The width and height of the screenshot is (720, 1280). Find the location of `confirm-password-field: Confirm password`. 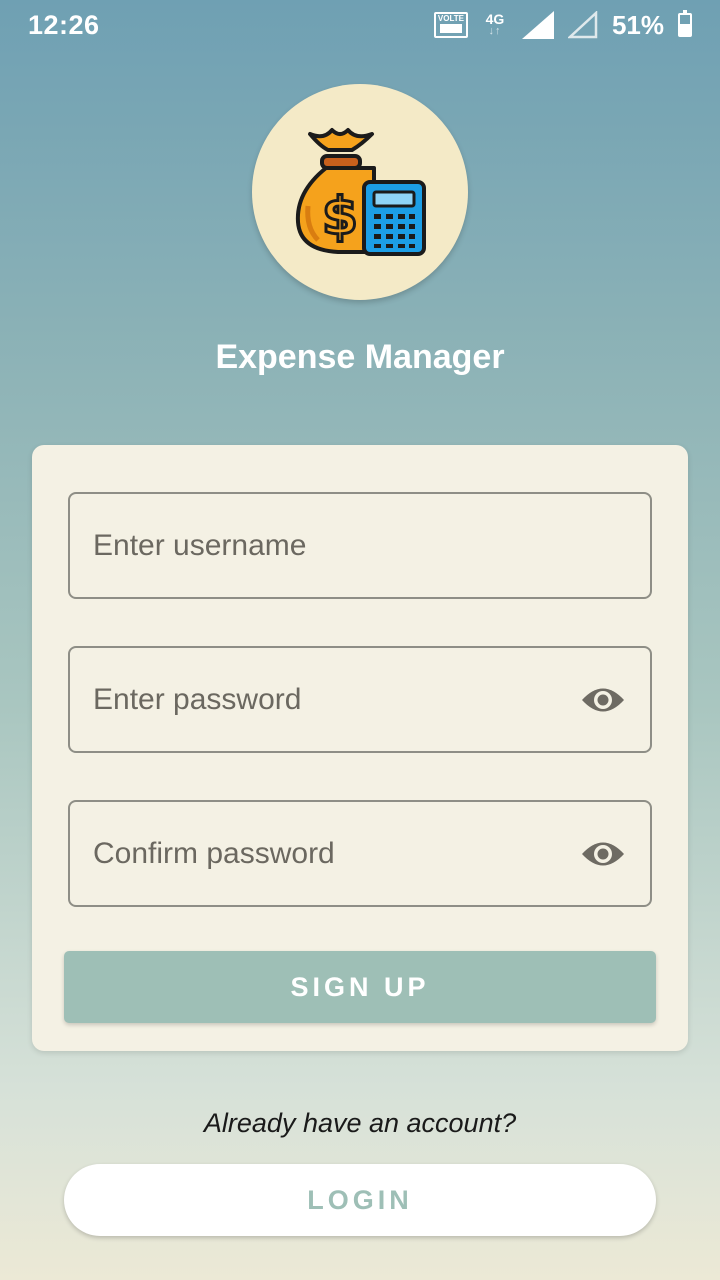

confirm-password-field: Confirm password is located at coordinates (360, 853).